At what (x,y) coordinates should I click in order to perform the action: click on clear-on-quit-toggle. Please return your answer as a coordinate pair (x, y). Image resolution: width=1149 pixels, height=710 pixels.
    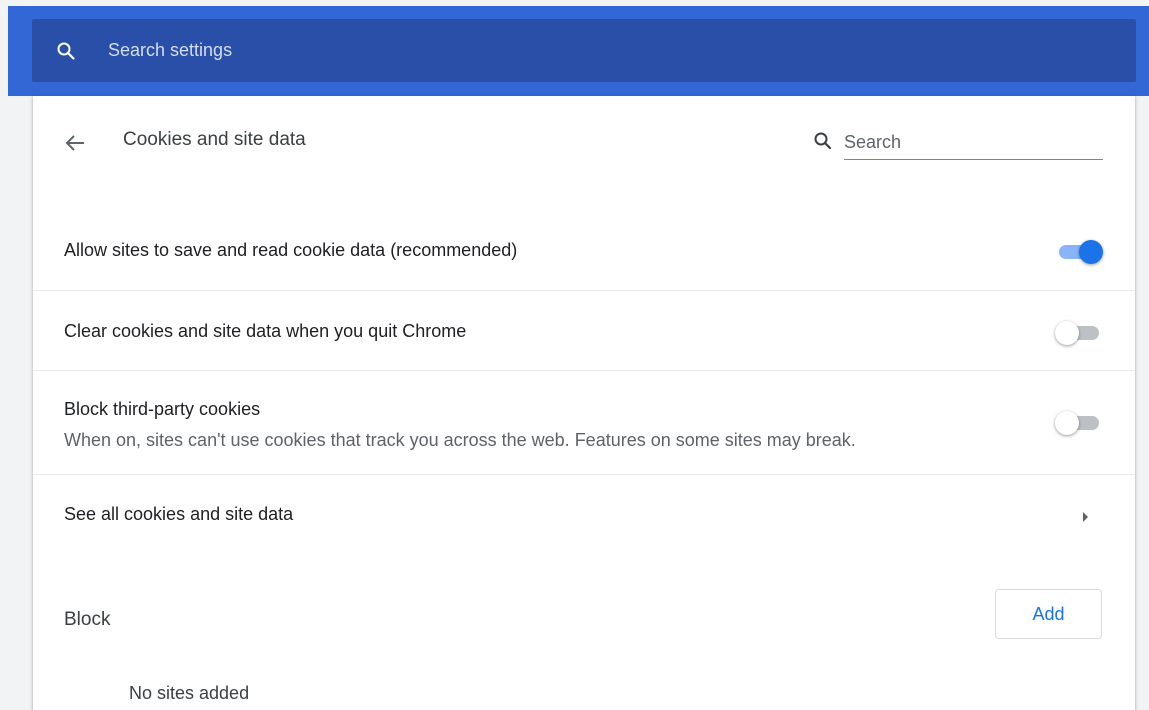
    Looking at the image, I should click on (1079, 333).